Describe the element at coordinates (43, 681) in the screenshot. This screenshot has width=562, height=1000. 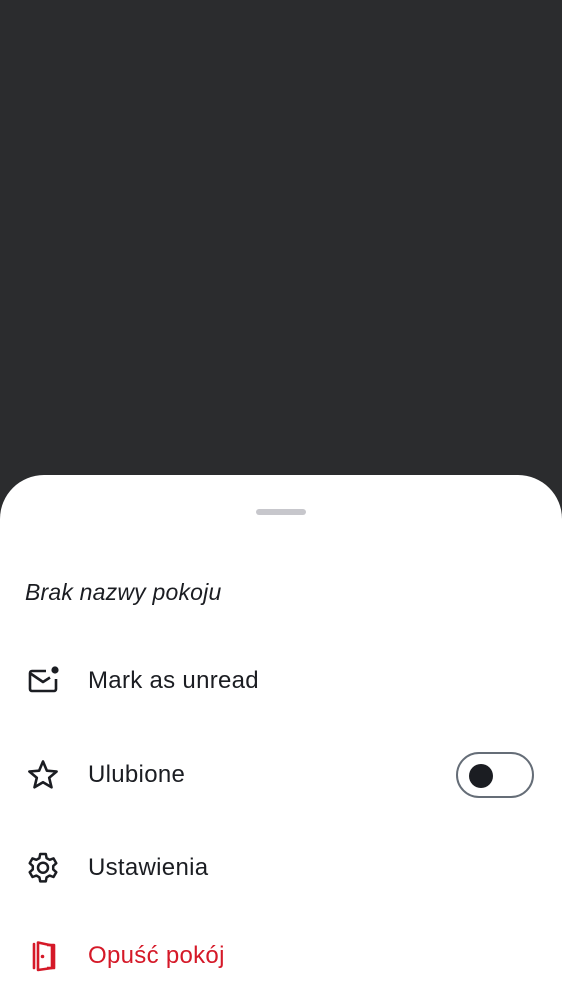
I see `mail-unread-icon` at that location.